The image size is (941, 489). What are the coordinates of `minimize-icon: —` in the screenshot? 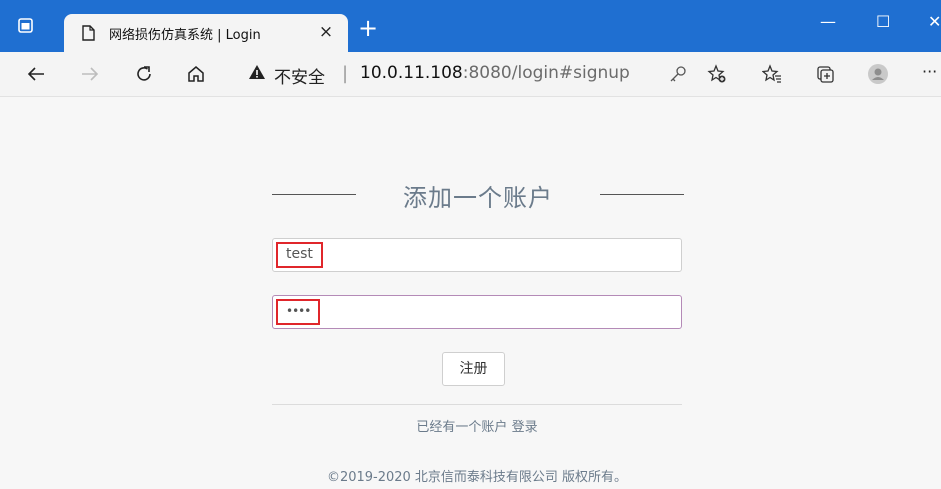 It's located at (828, 22).